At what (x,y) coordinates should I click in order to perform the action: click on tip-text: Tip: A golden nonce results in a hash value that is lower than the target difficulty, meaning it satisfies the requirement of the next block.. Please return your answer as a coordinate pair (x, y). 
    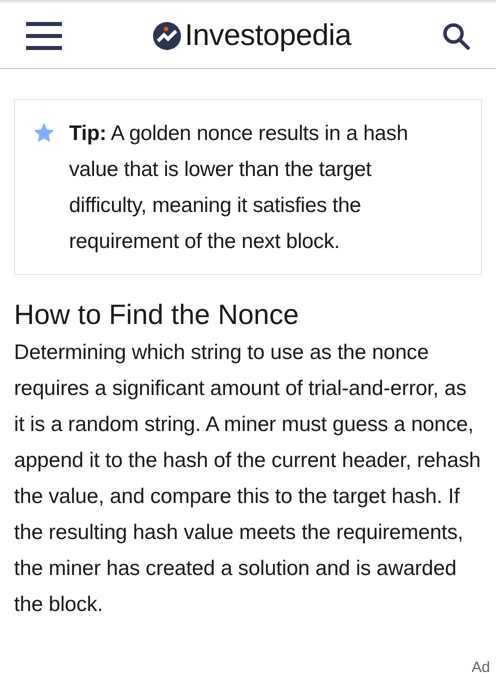
    Looking at the image, I should click on (239, 188).